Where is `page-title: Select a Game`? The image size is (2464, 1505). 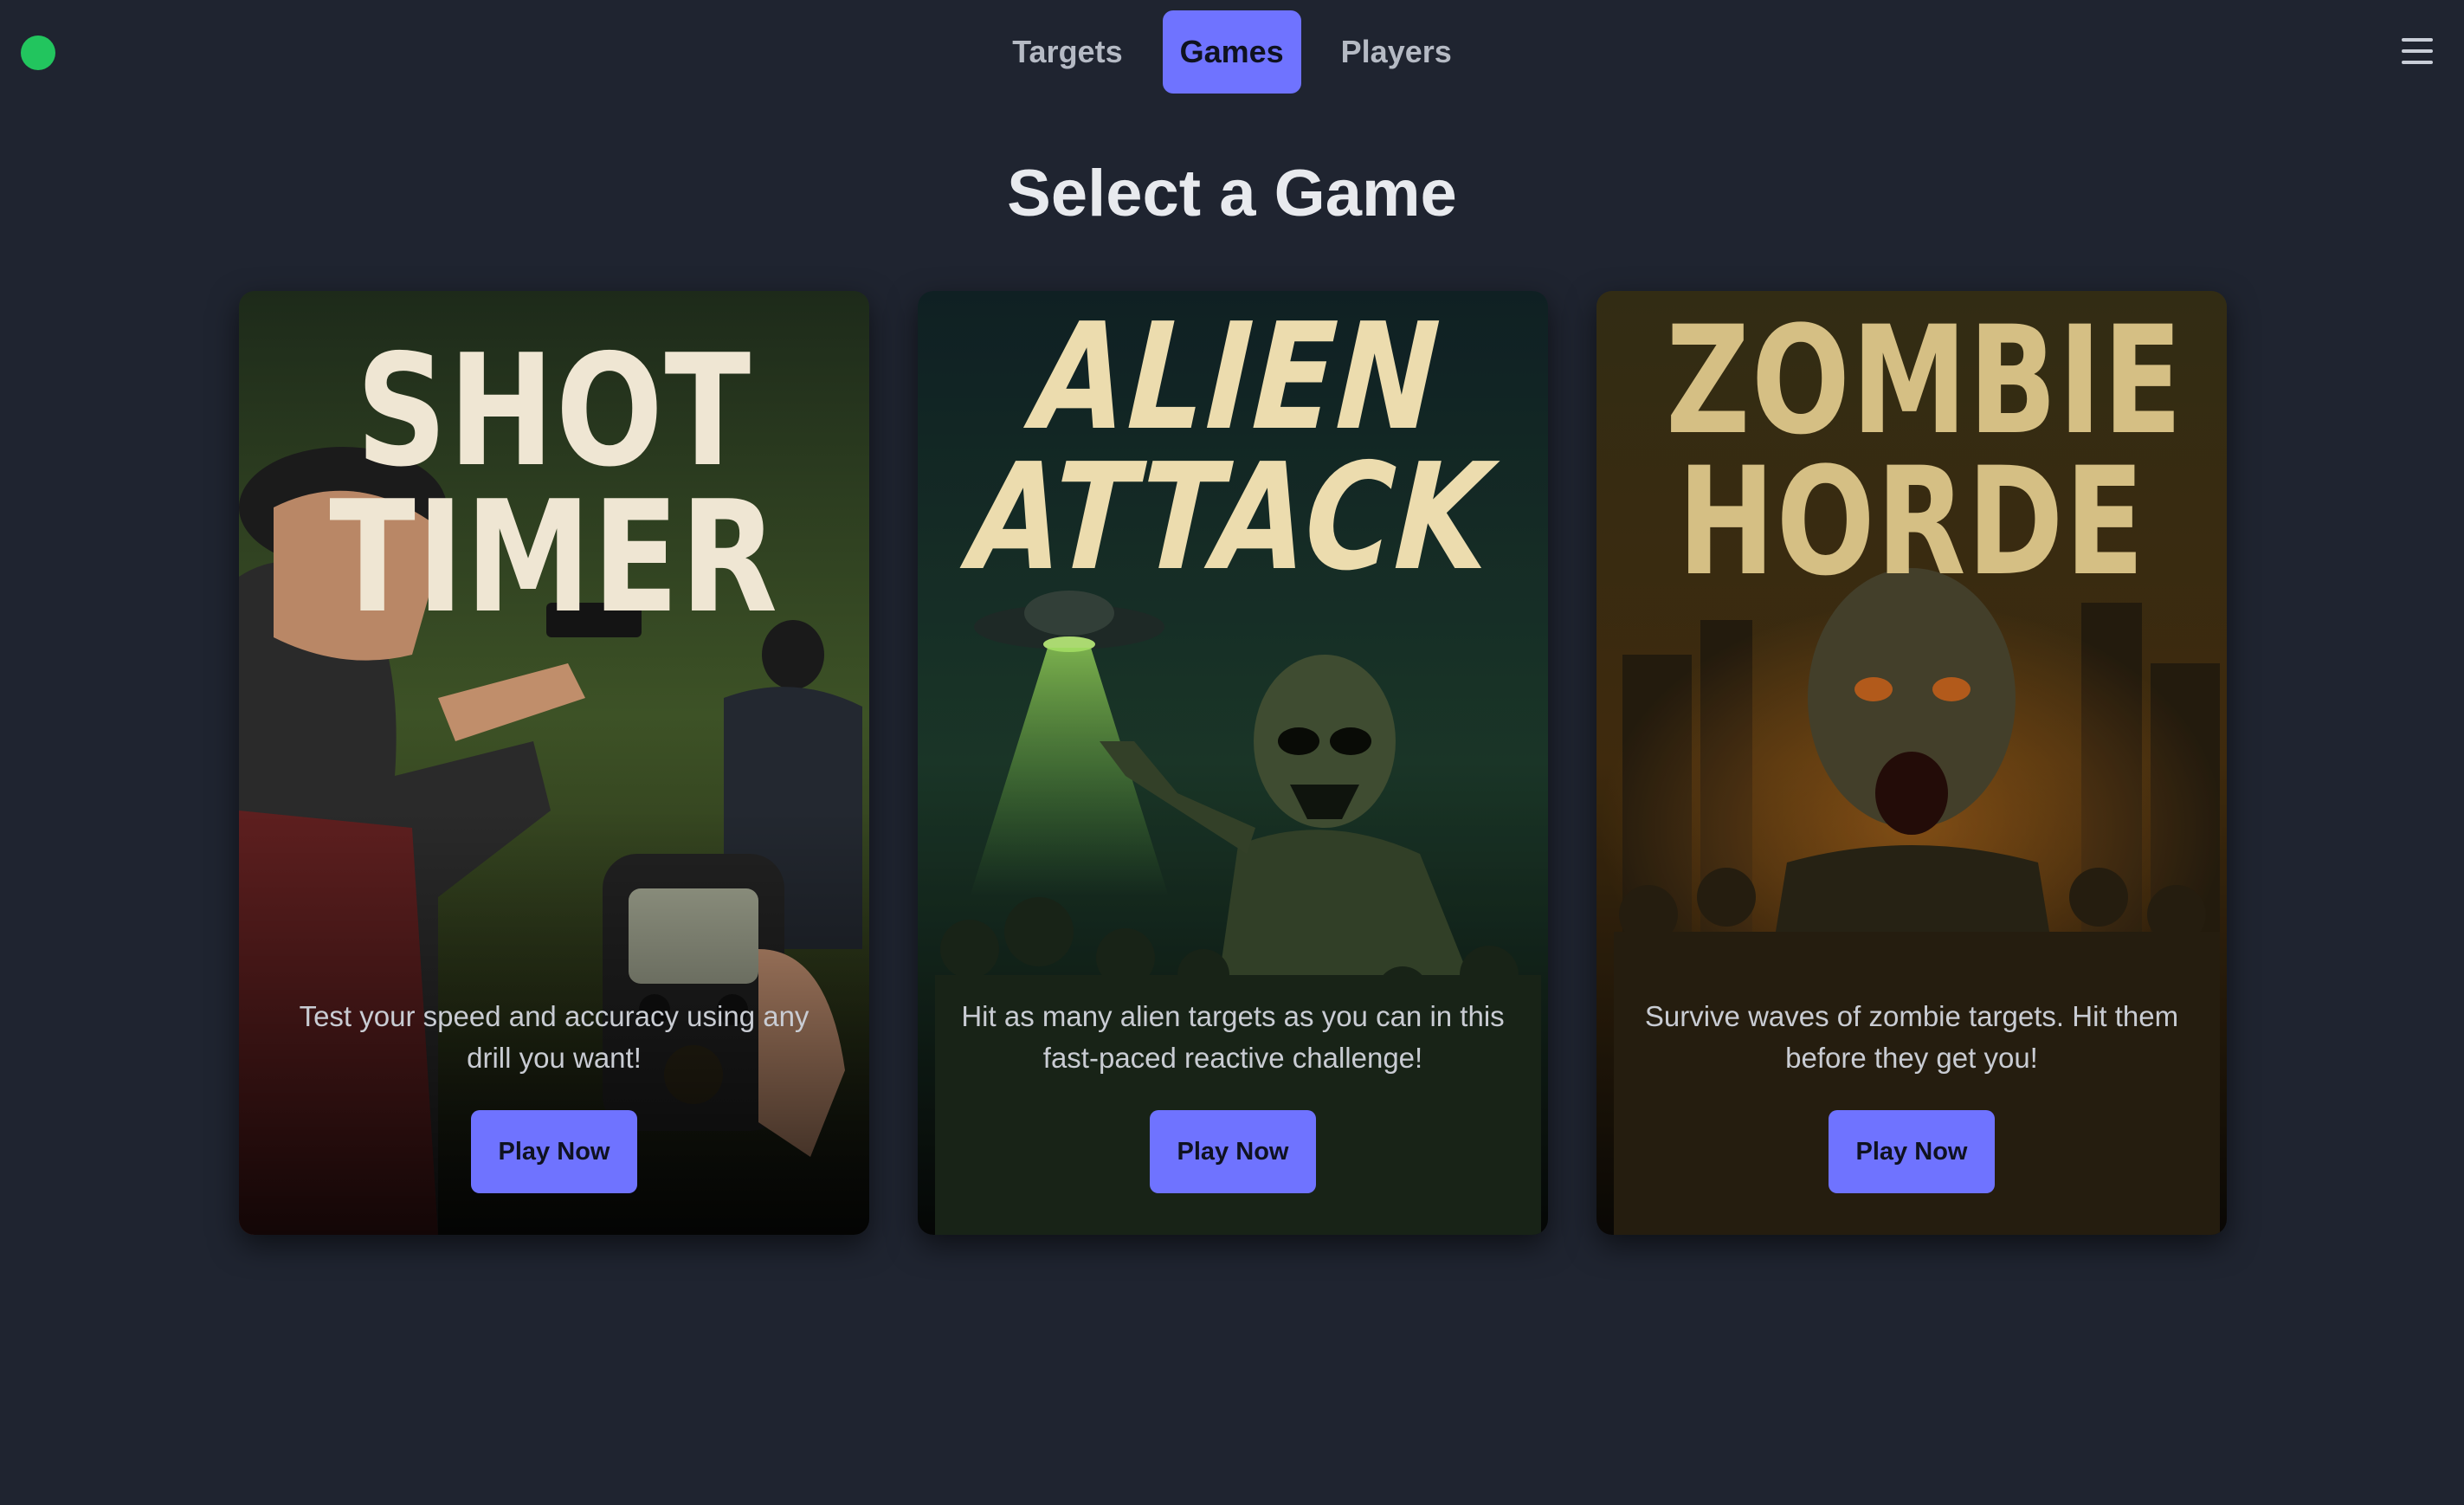
page-title: Select a Game is located at coordinates (1232, 193).